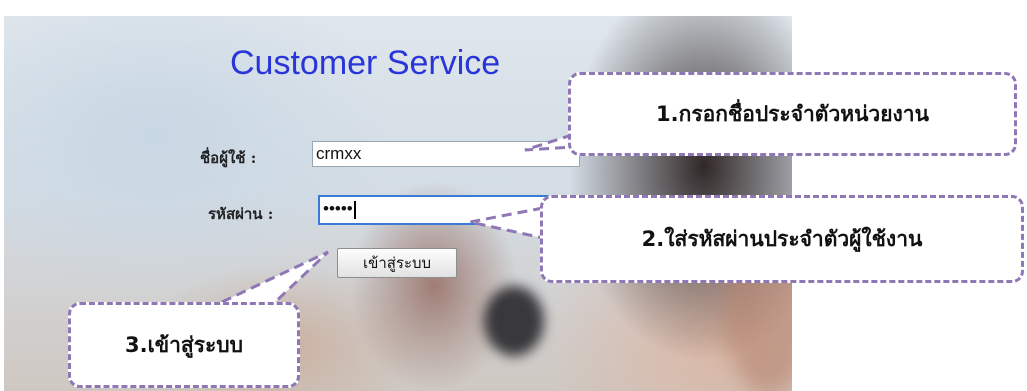 This screenshot has height=391, width=1027. What do you see at coordinates (506, 223) in the screenshot?
I see `callout-2-pointer` at bounding box center [506, 223].